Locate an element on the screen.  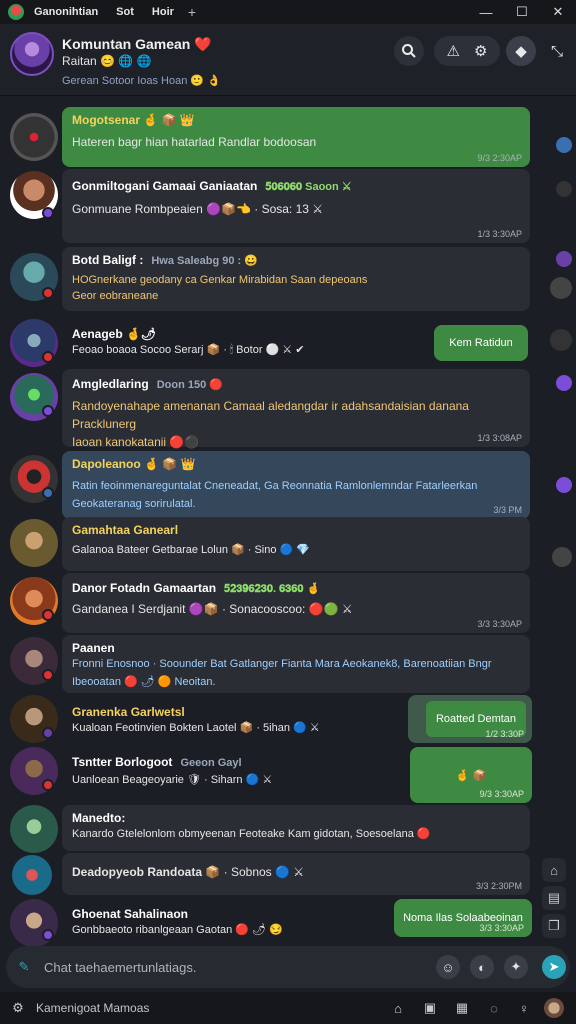
message-text-2: Geokateranag sorirulatal. is located at coordinates (134, 504).